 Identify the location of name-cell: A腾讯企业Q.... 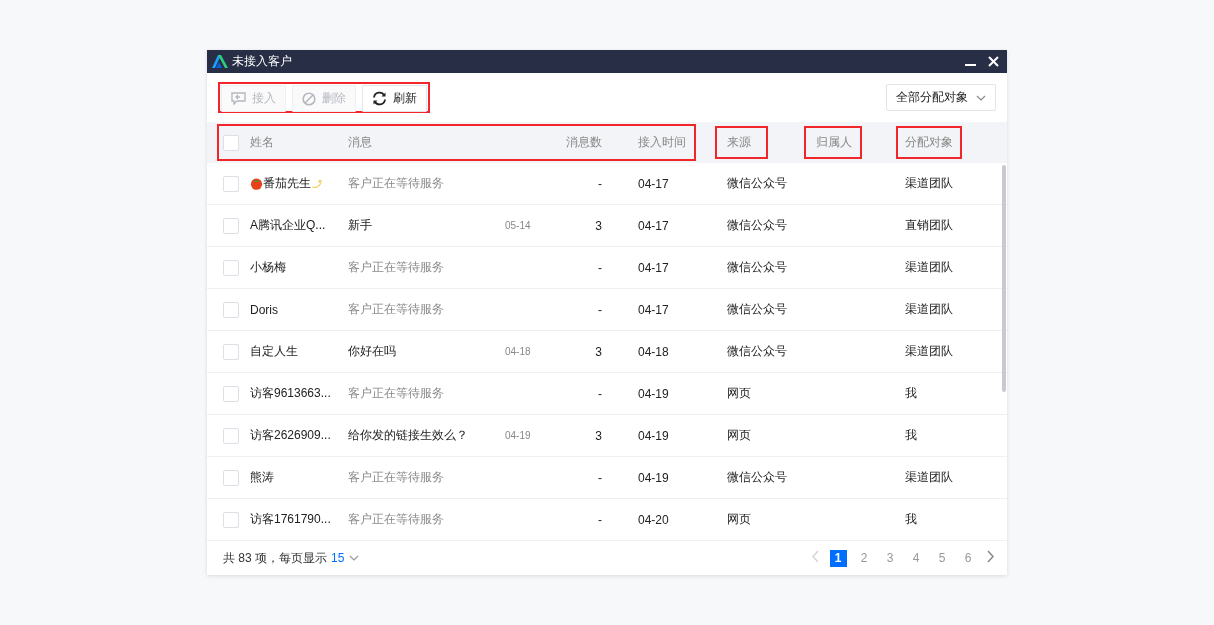
(288, 225).